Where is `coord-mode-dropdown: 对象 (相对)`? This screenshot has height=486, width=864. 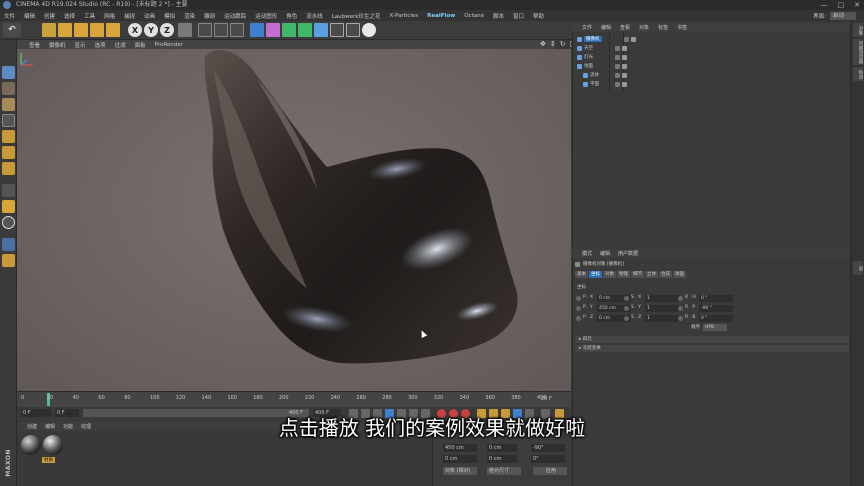
coord-mode-dropdown: 对象 (相对) is located at coordinates (460, 471).